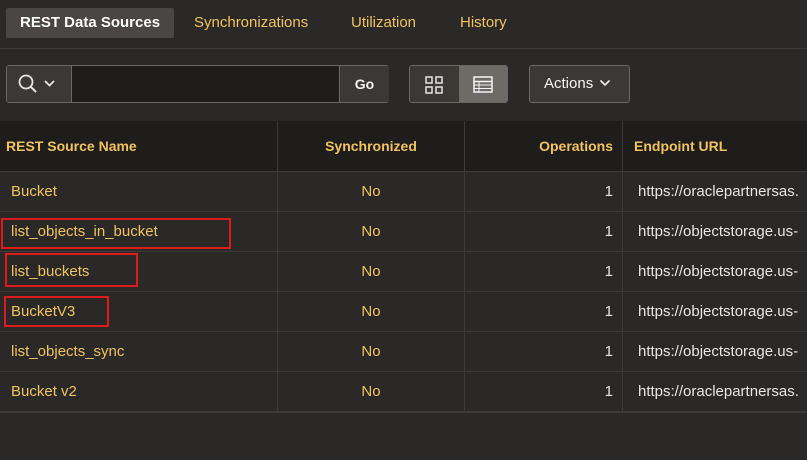 This screenshot has width=807, height=460. Describe the element at coordinates (371, 146) in the screenshot. I see `column-header-synchronized: Synchronized` at that location.